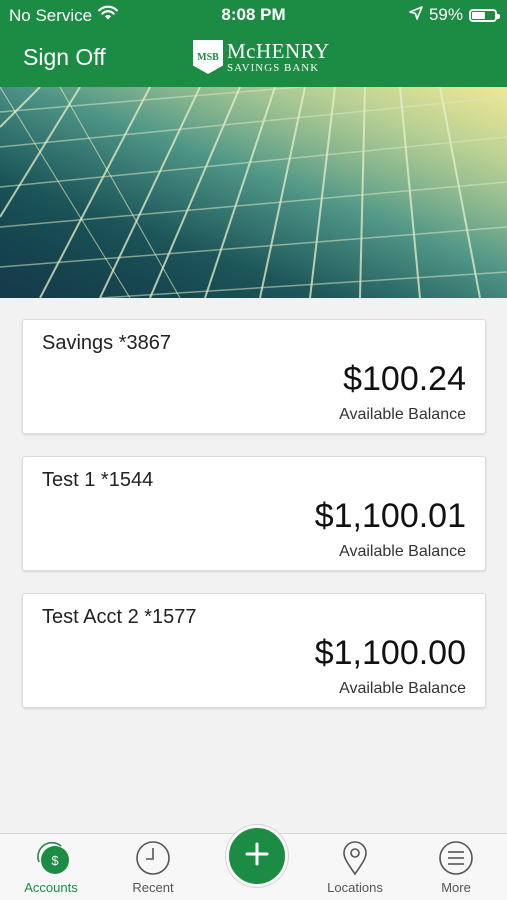 The image size is (507, 900). Describe the element at coordinates (64, 57) in the screenshot. I see `sign-off-button: Sign Off` at that location.